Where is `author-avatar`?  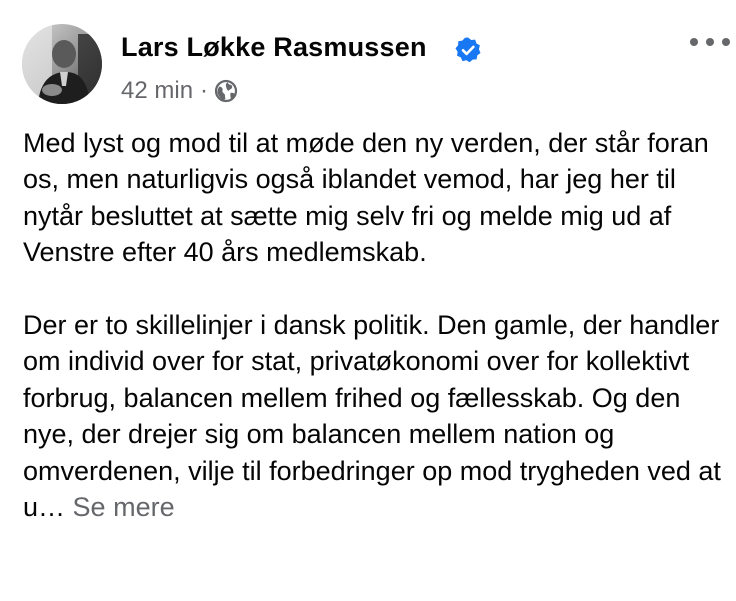
author-avatar is located at coordinates (62, 64).